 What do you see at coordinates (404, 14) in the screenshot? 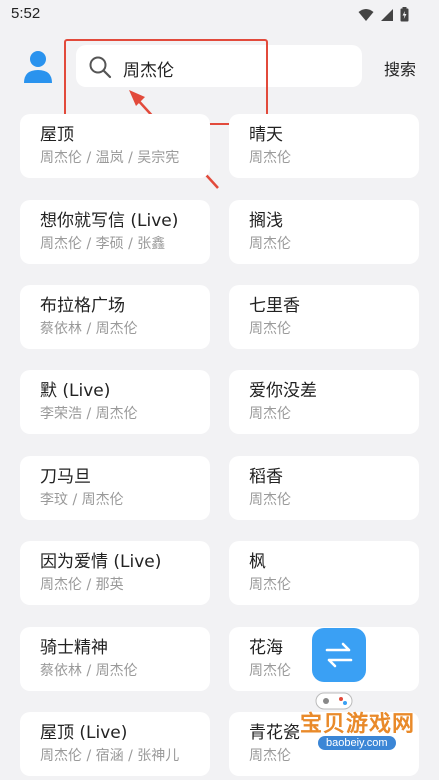
I see `battery-icon` at bounding box center [404, 14].